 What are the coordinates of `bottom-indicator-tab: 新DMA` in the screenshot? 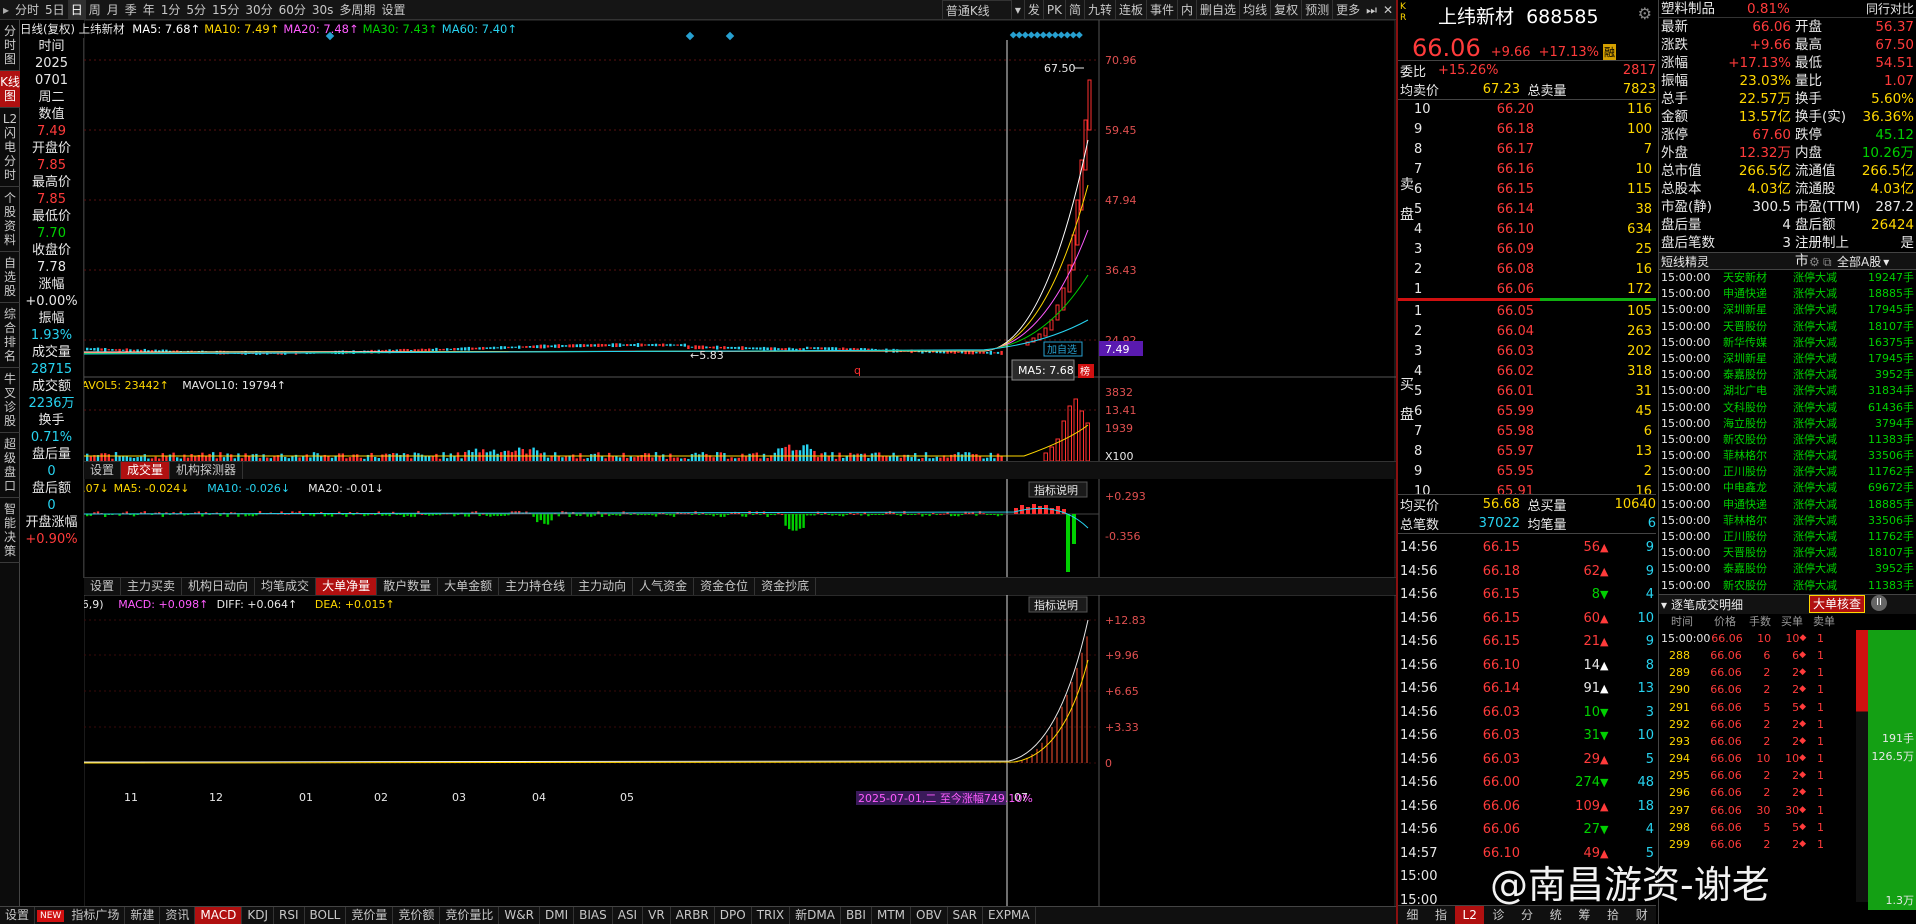 It's located at (815, 915).